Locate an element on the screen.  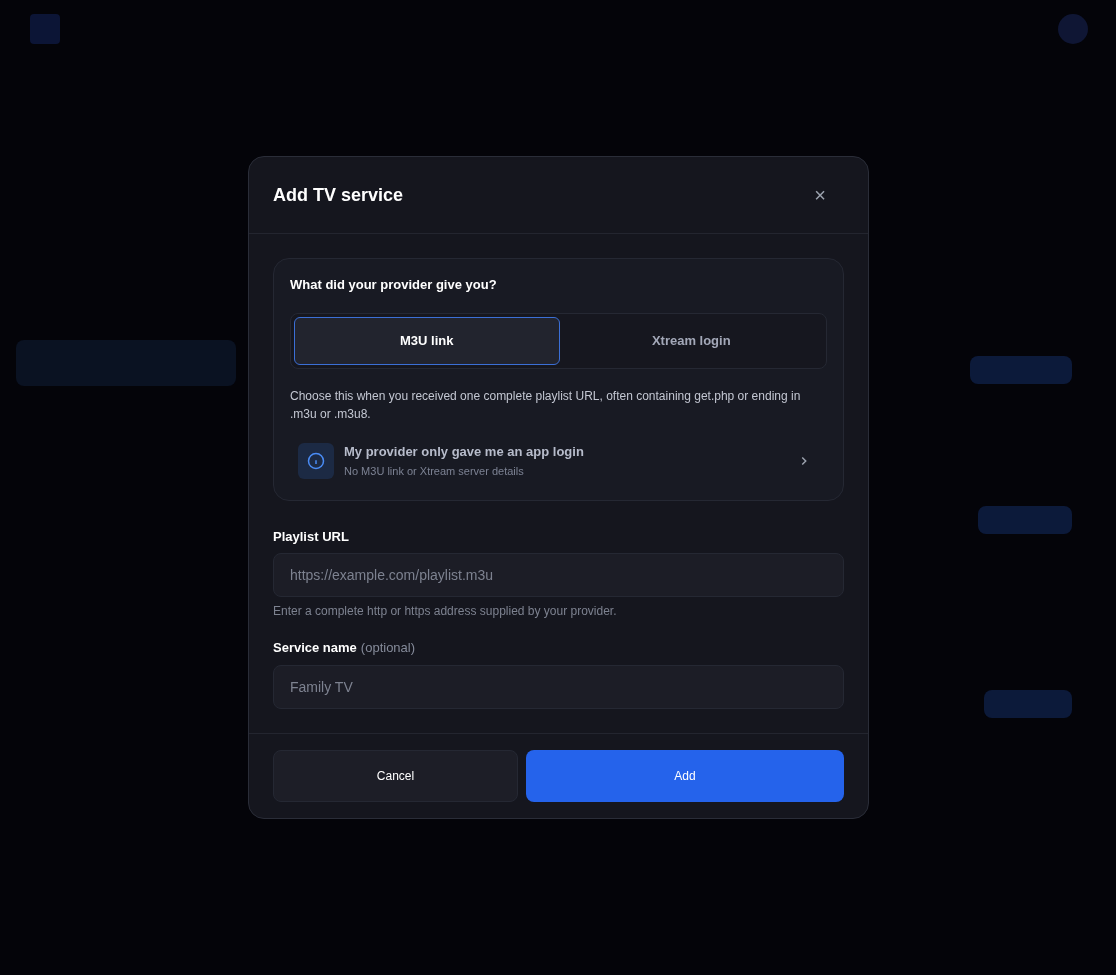
add-button: Add is located at coordinates (685, 776).